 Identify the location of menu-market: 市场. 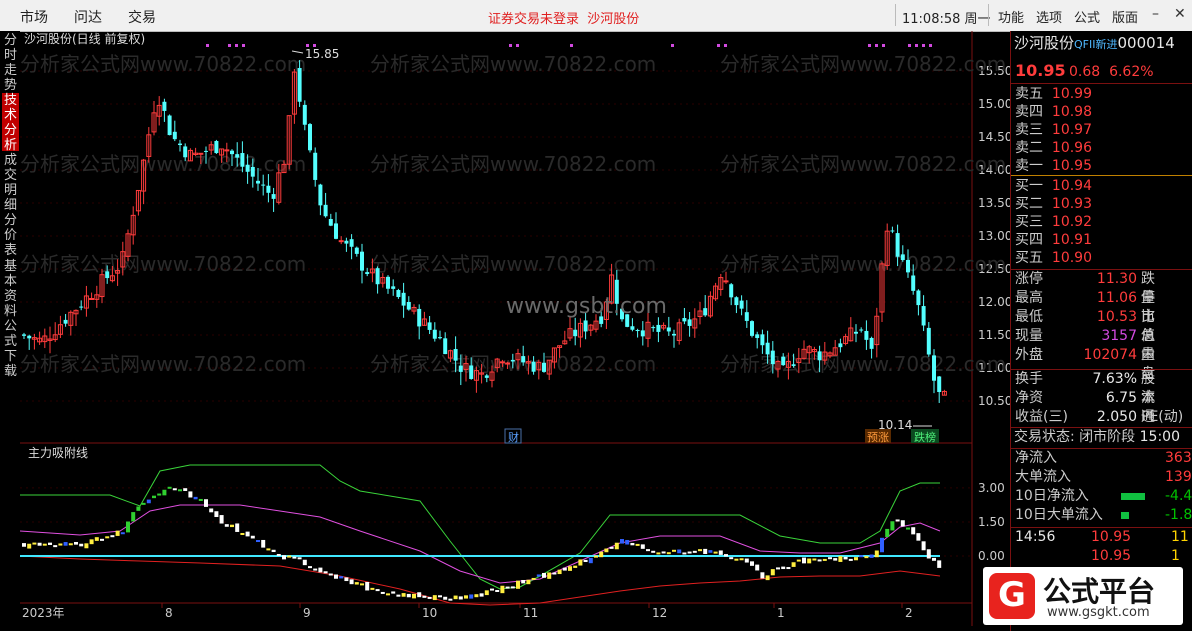
(34, 17).